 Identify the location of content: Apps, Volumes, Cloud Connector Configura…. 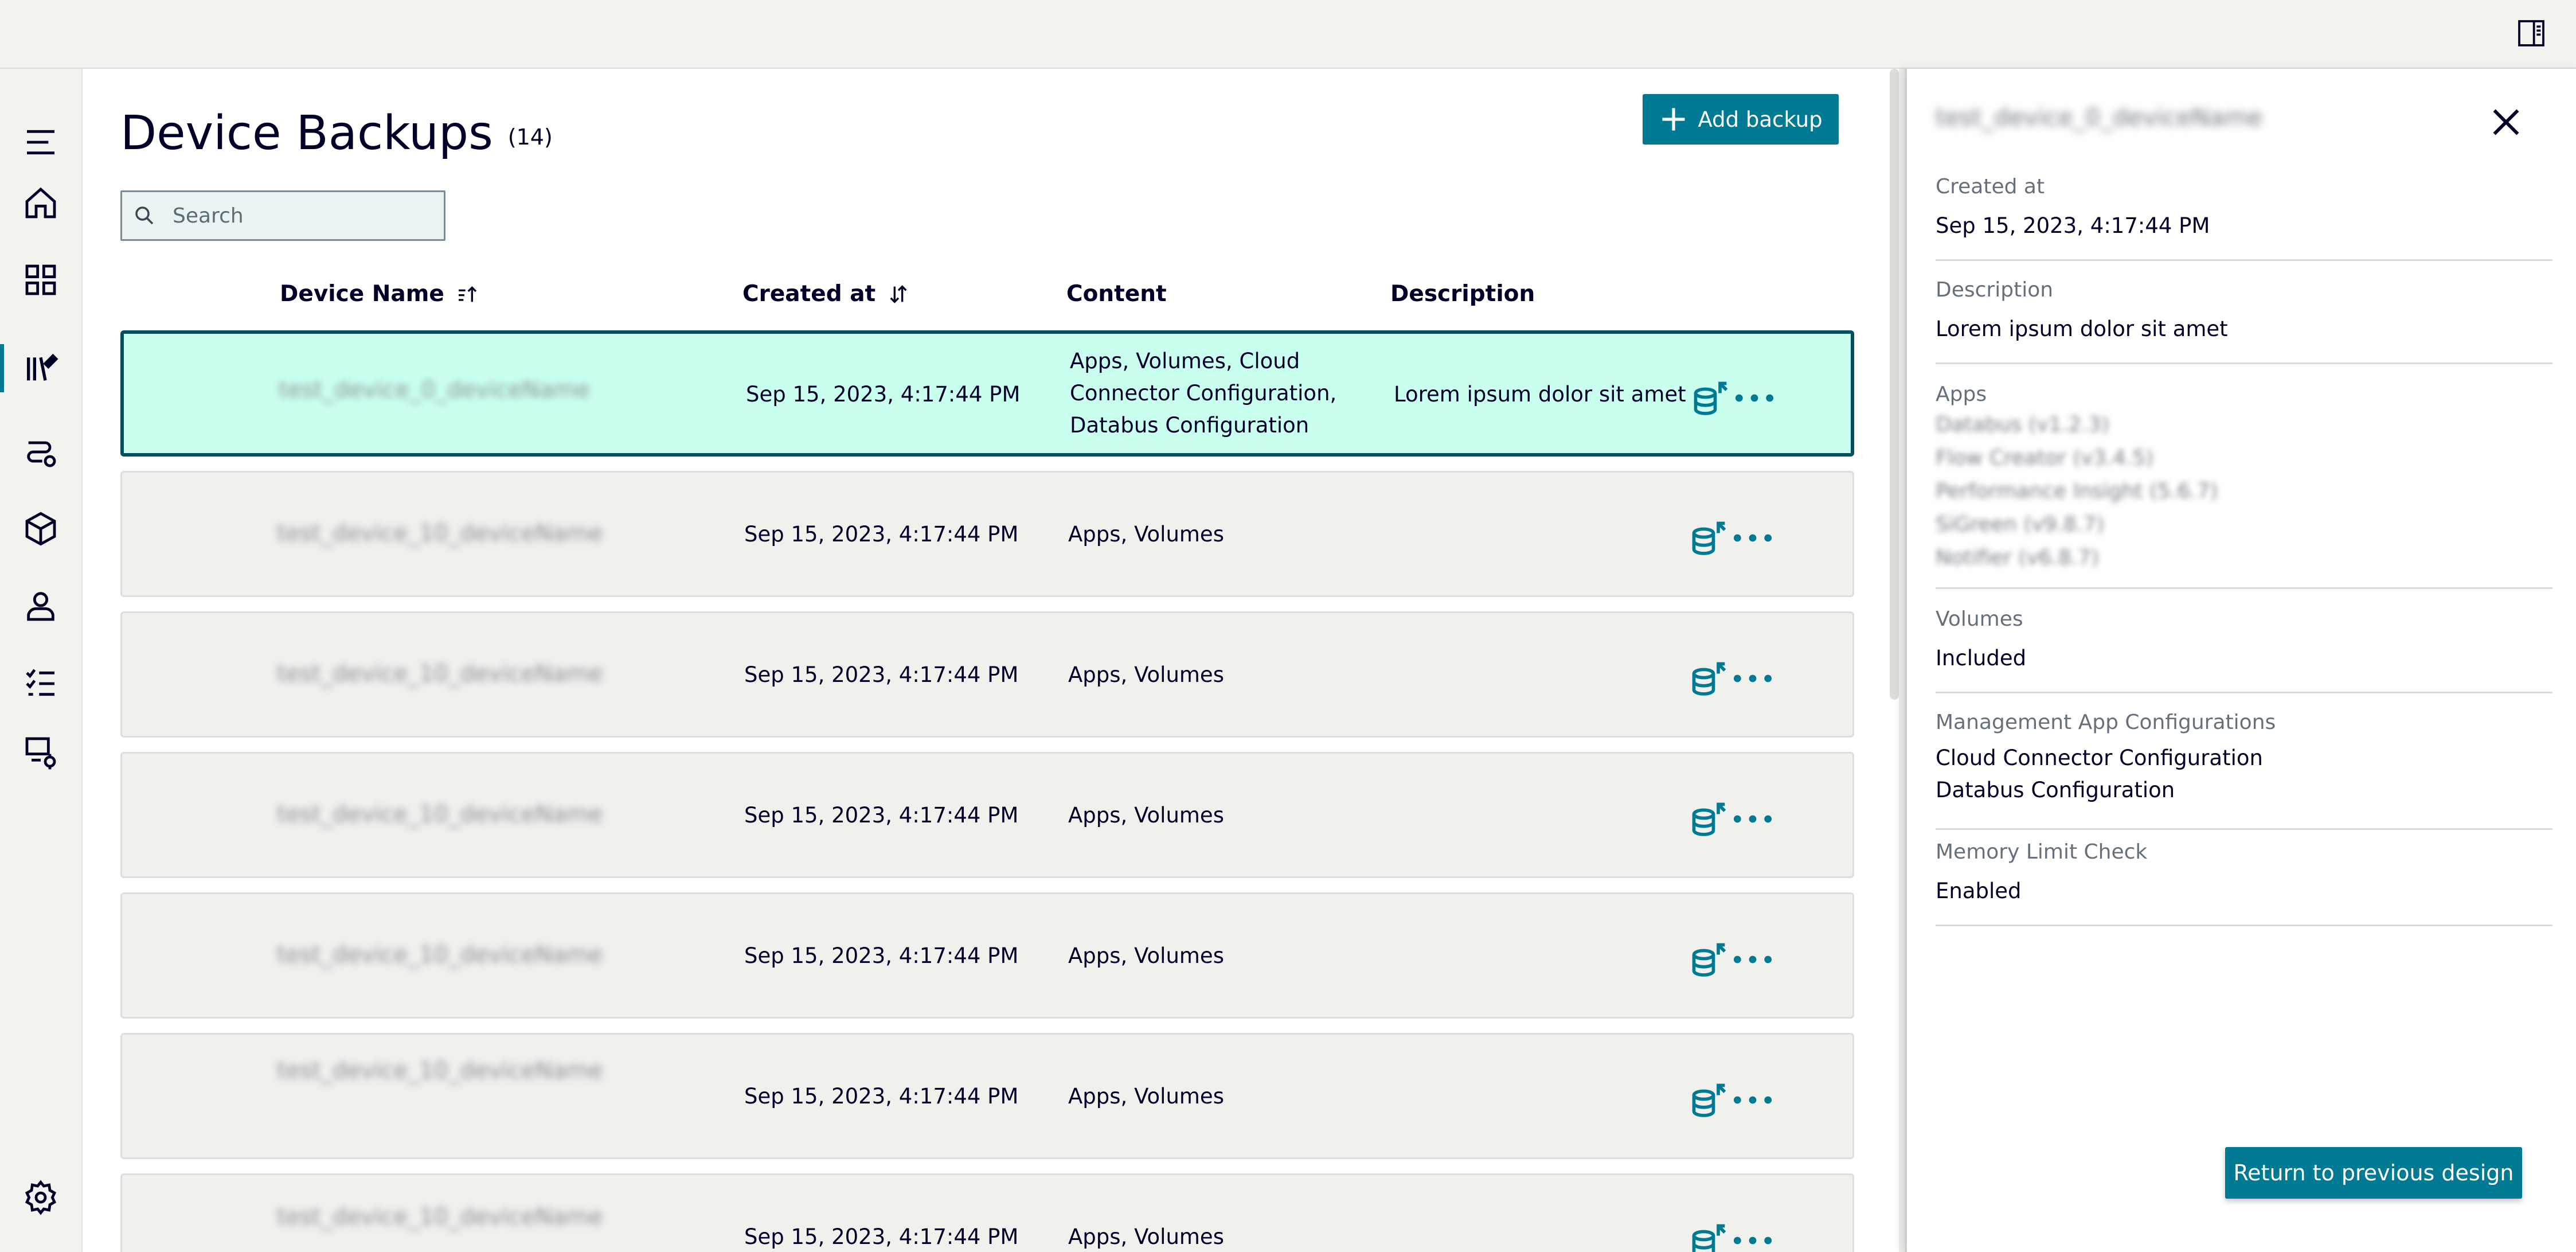
(1203, 393).